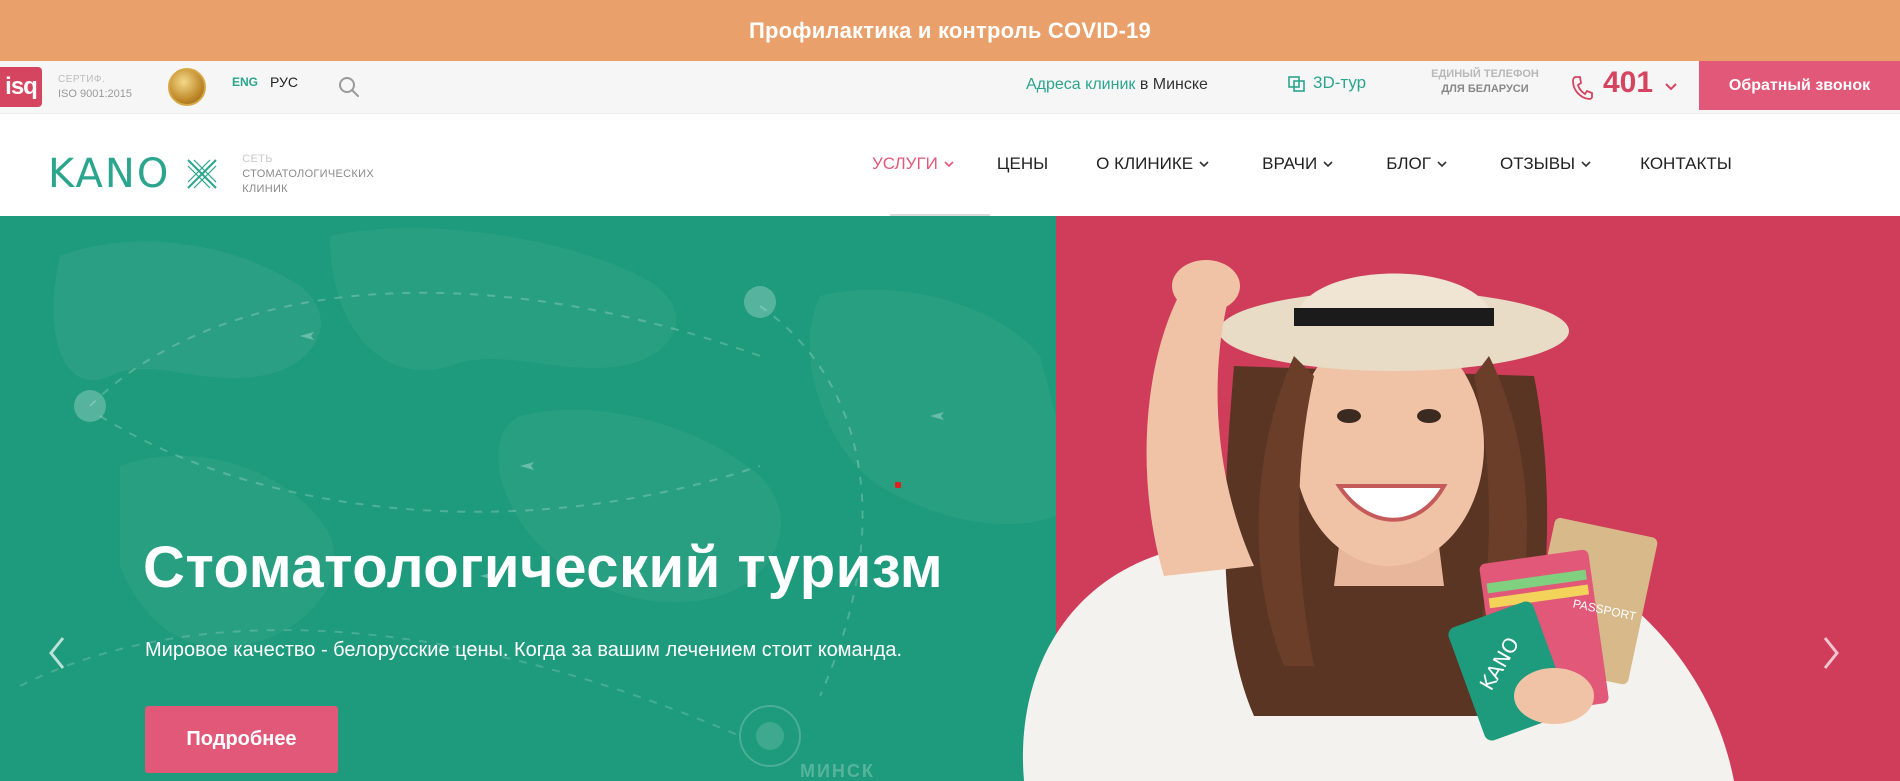 Image resolution: width=1900 pixels, height=781 pixels. Describe the element at coordinates (543, 567) in the screenshot. I see `hero-title: Стоматологический туризм` at that location.